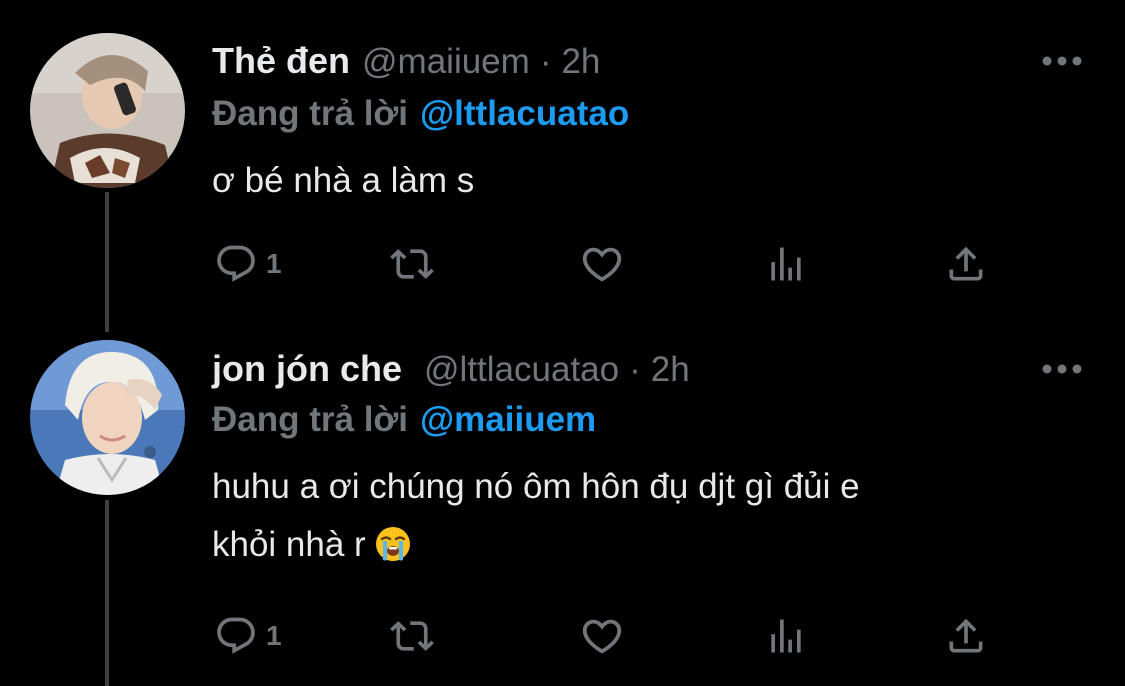  Describe the element at coordinates (521, 370) in the screenshot. I see `user-handle: @lttlacuatao` at that location.